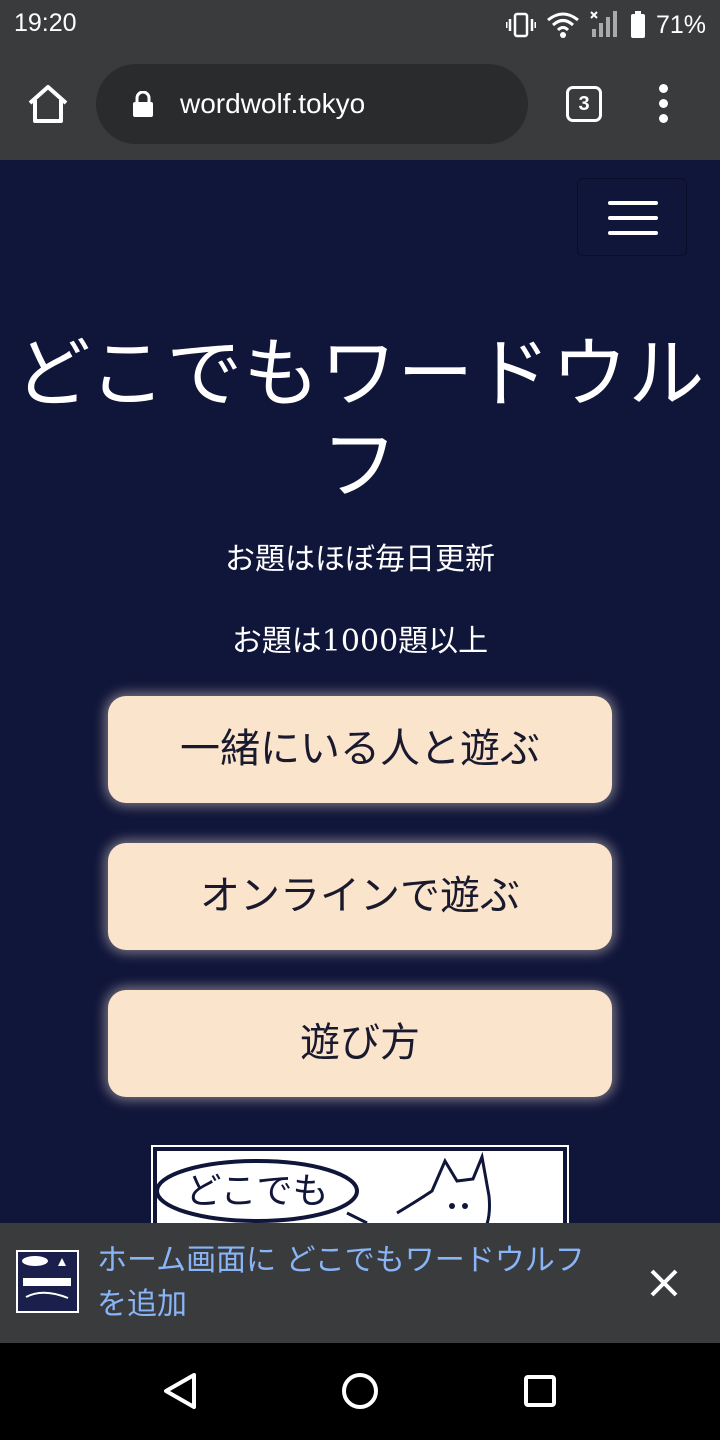  Describe the element at coordinates (180, 1391) in the screenshot. I see `back-icon` at that location.